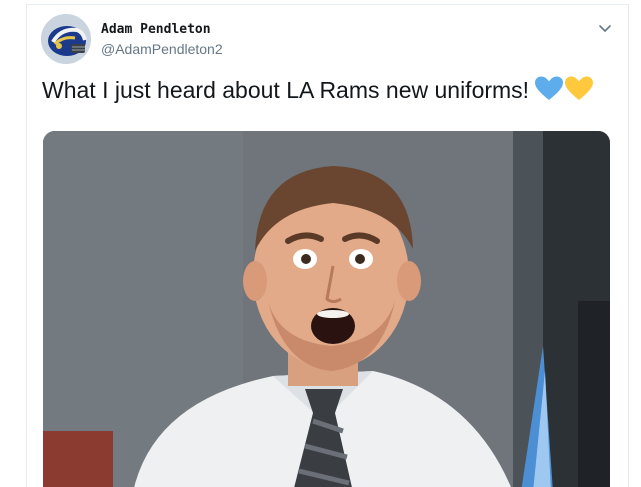  I want to click on emoji-group, so click(564, 93).